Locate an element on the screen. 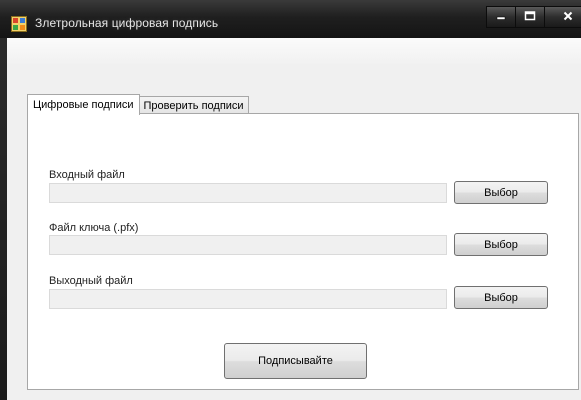 The height and width of the screenshot is (400, 581). maximize-icon is located at coordinates (530, 17).